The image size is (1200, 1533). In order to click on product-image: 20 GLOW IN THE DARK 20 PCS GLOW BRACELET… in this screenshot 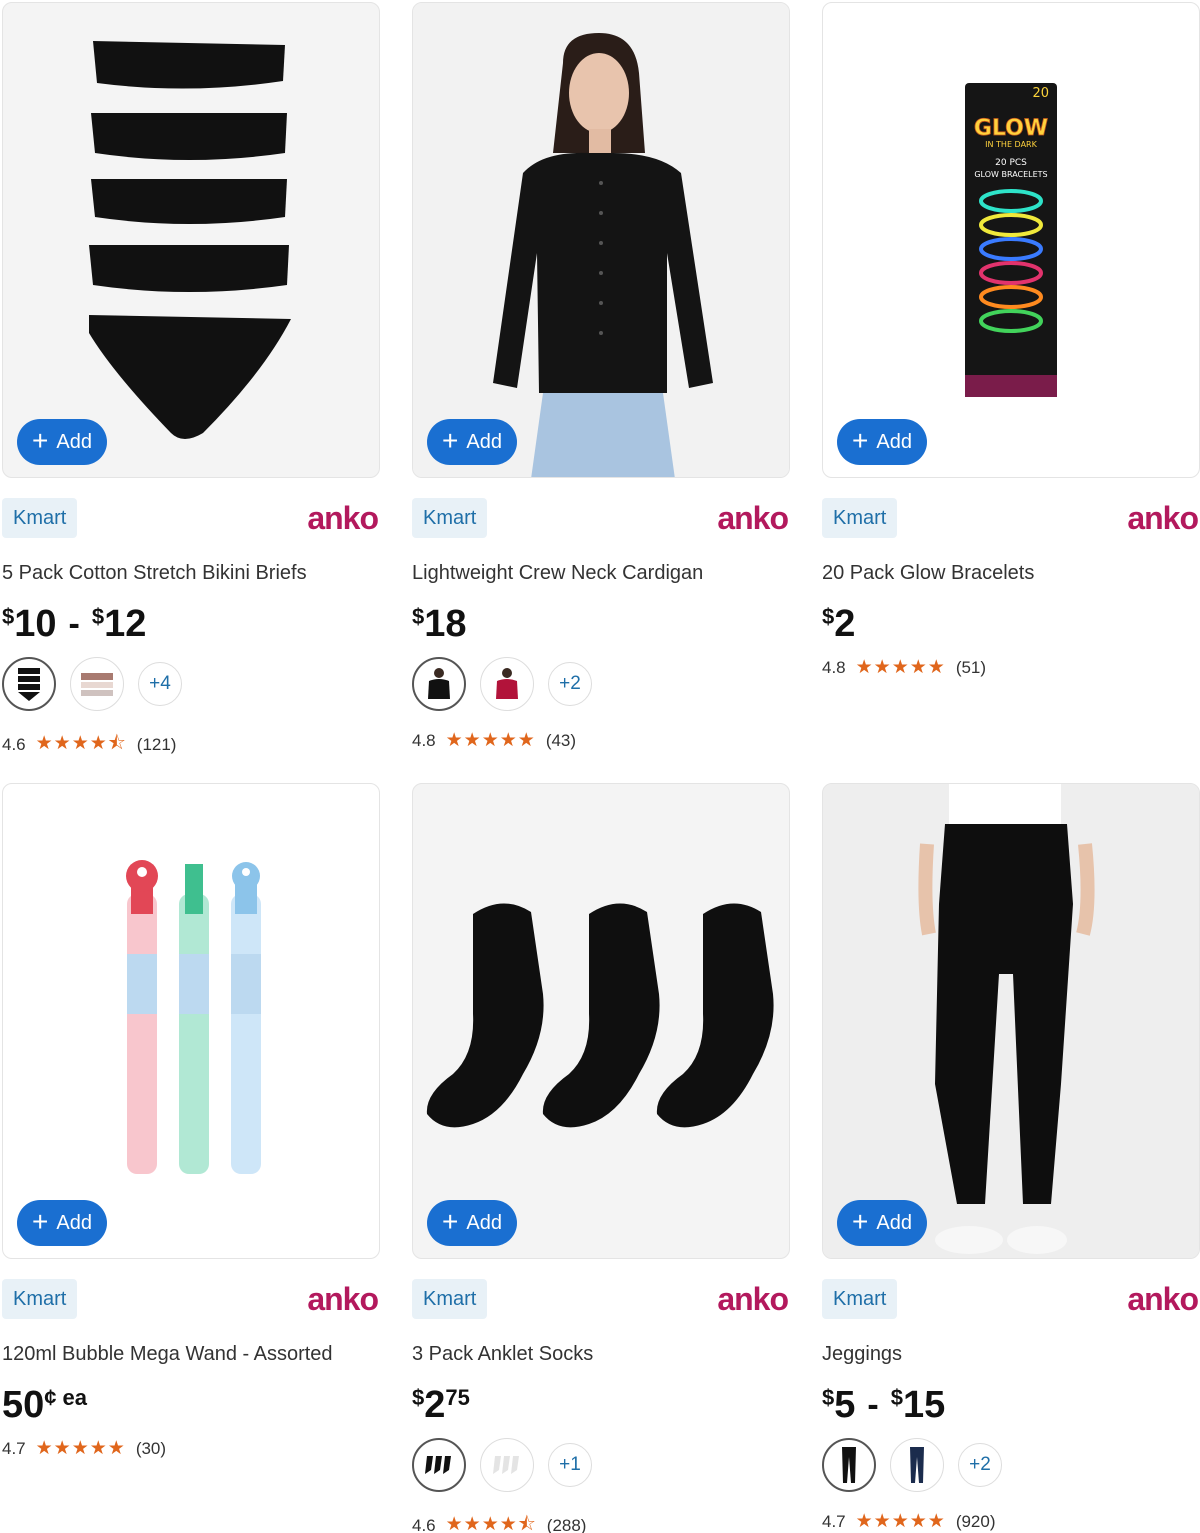, I will do `click(1011, 240)`.